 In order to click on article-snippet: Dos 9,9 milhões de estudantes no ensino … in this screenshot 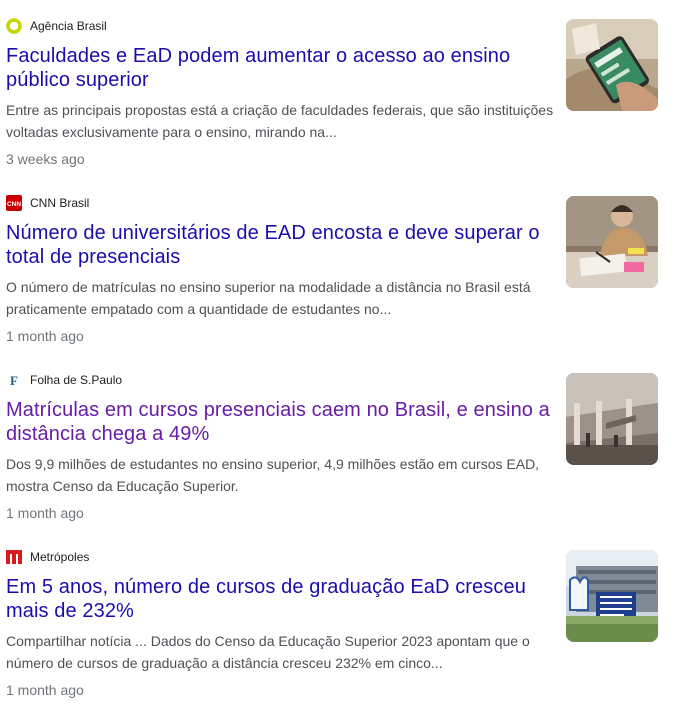, I will do `click(273, 475)`.